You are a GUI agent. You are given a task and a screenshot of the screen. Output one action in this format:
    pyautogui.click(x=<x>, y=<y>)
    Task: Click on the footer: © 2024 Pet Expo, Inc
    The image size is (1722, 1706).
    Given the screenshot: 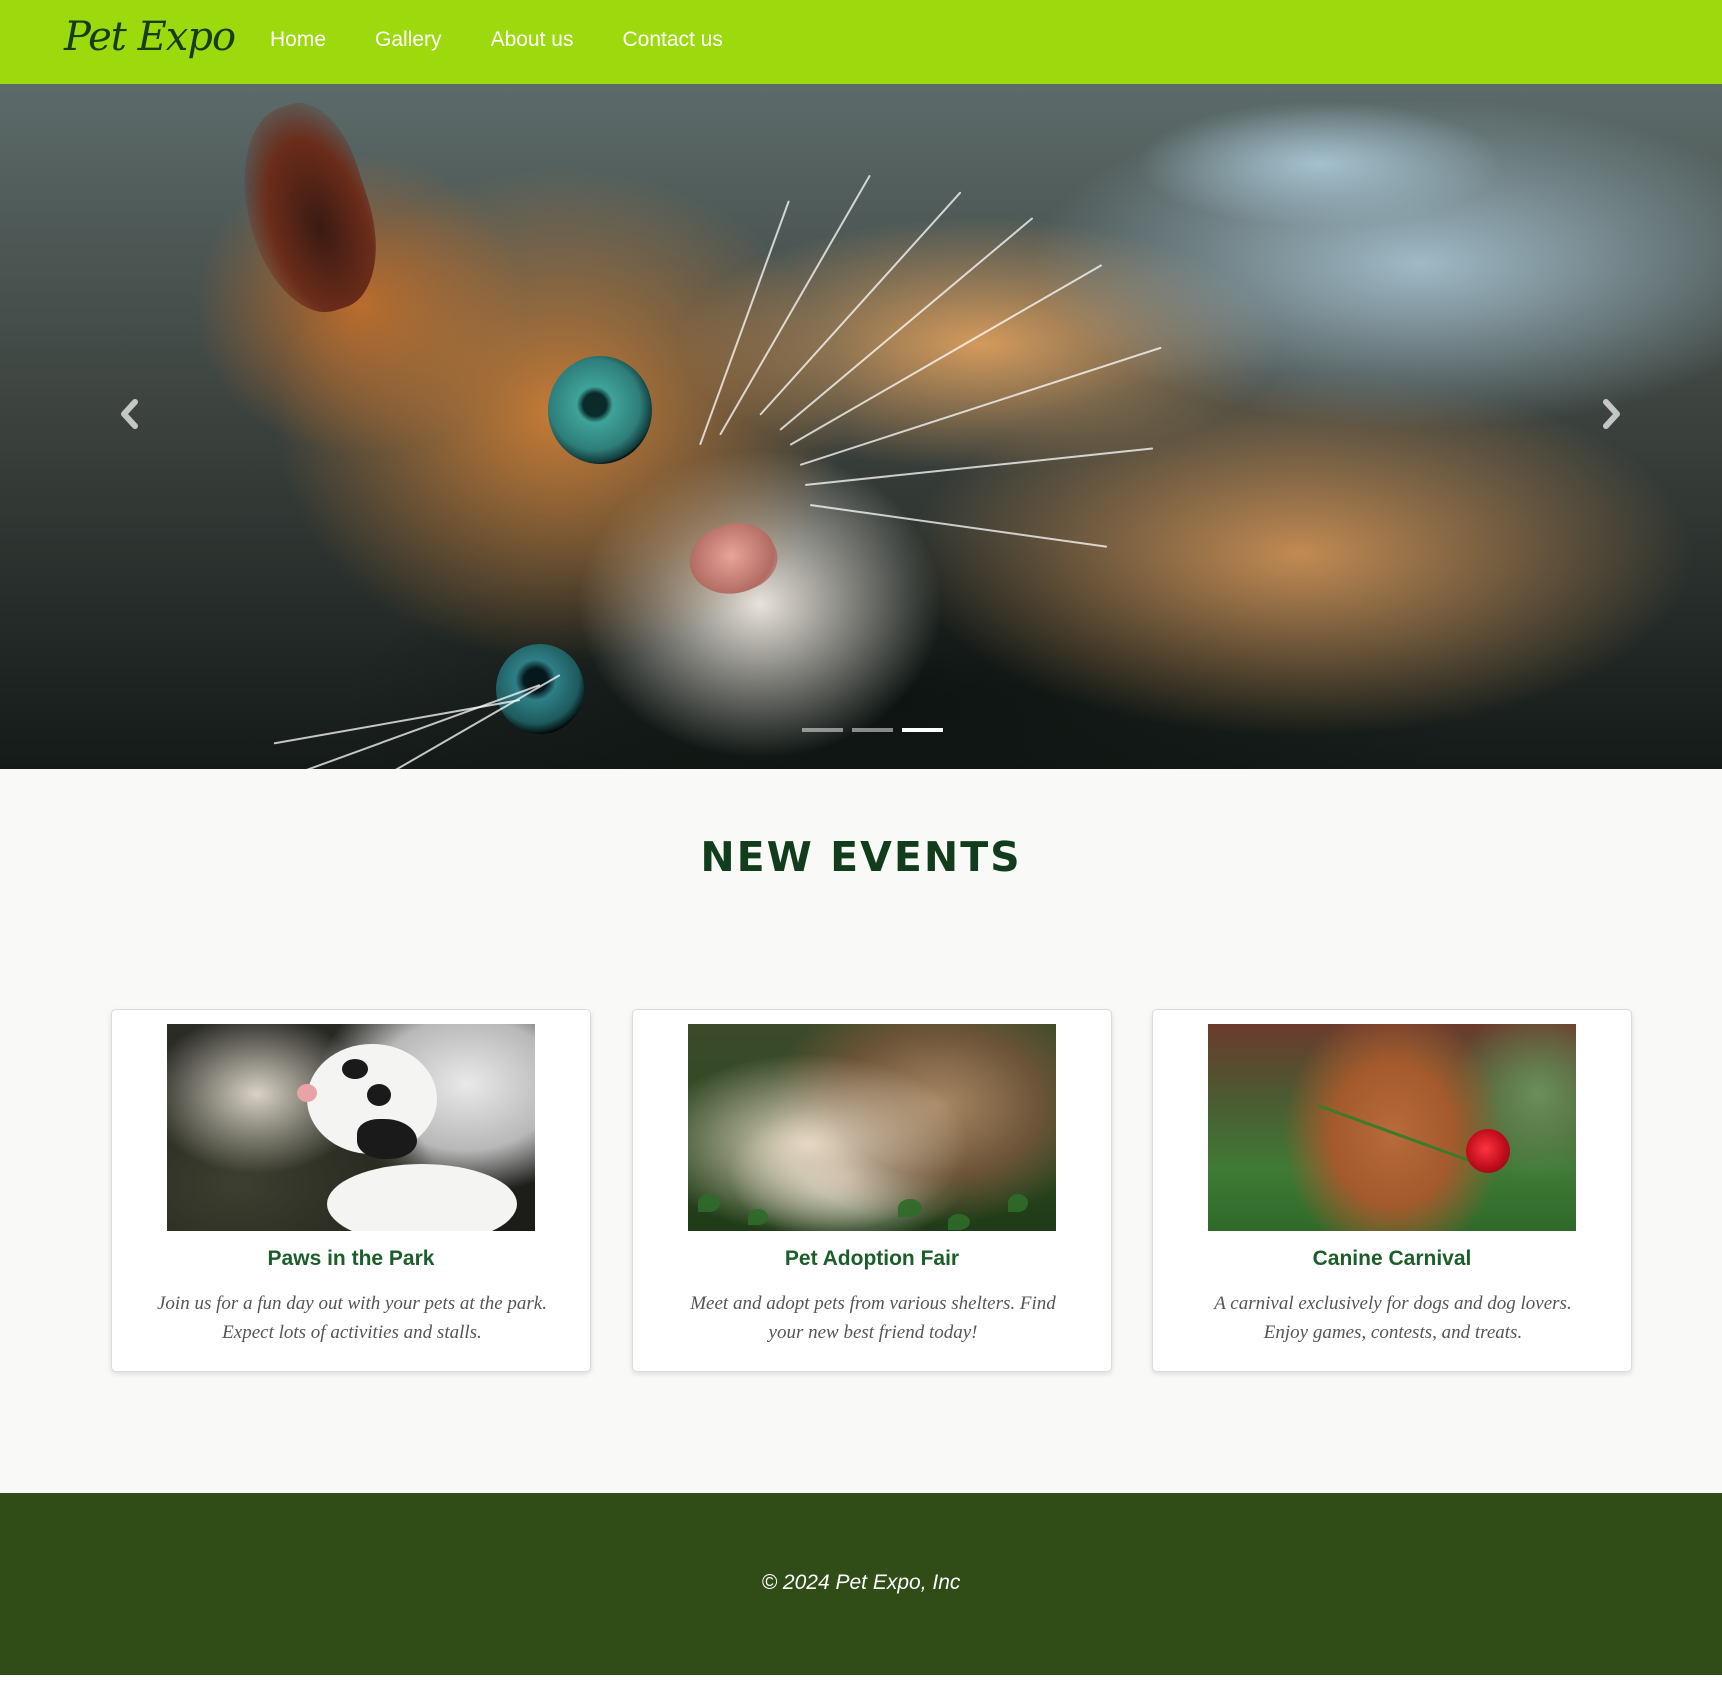 What is the action you would take?
    pyautogui.click(x=861, y=1584)
    